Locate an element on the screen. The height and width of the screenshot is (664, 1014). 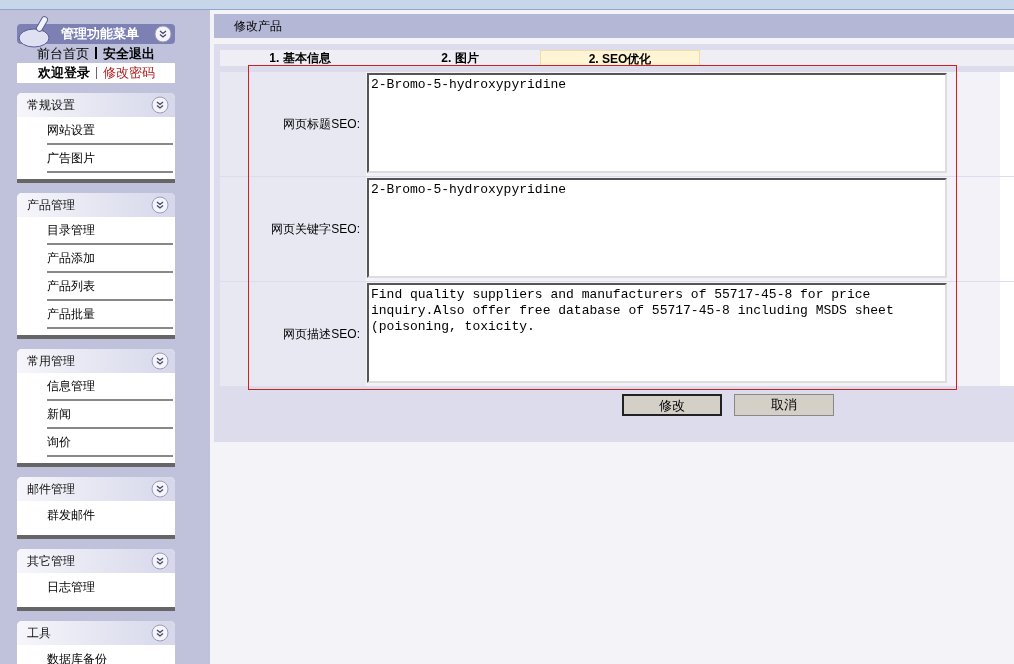
menu-title: 管理功能菜单 is located at coordinates (100, 34).